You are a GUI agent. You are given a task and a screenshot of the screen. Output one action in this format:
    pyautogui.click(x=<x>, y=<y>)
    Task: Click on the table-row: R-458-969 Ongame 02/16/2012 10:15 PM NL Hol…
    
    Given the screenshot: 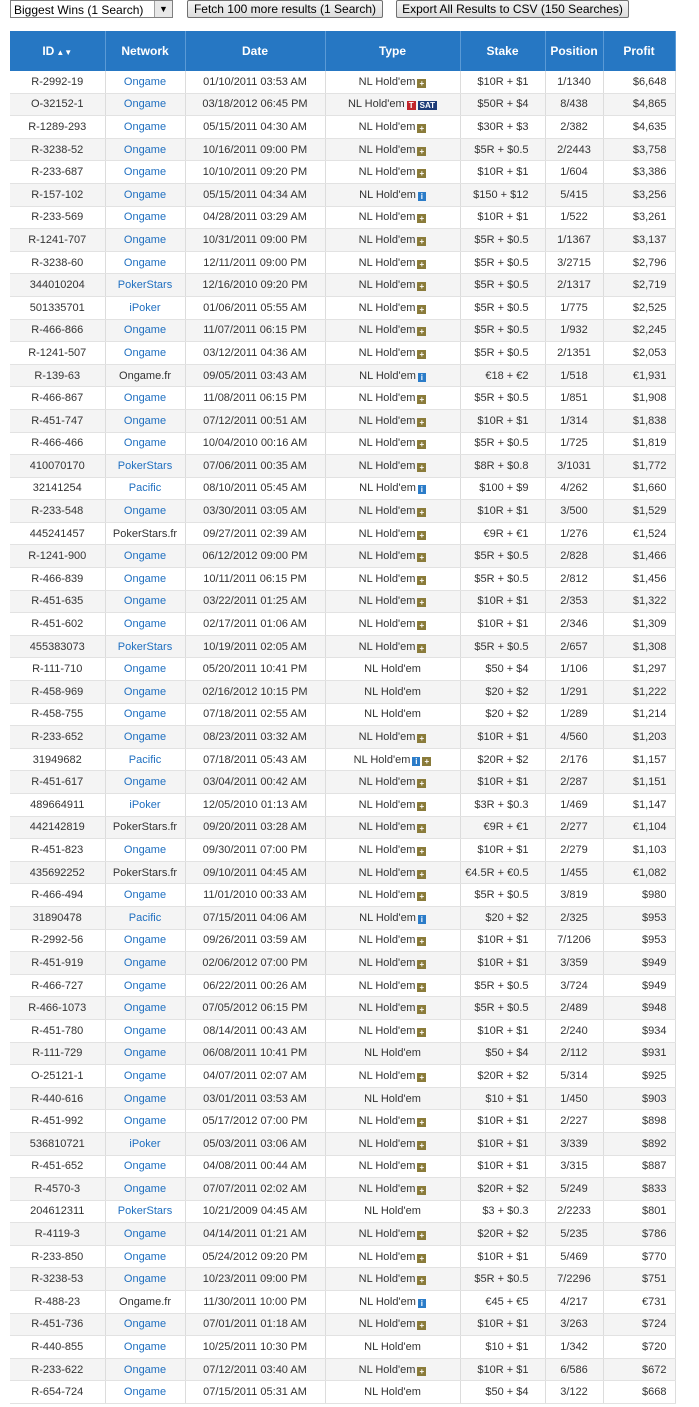 What is the action you would take?
    pyautogui.click(x=343, y=692)
    